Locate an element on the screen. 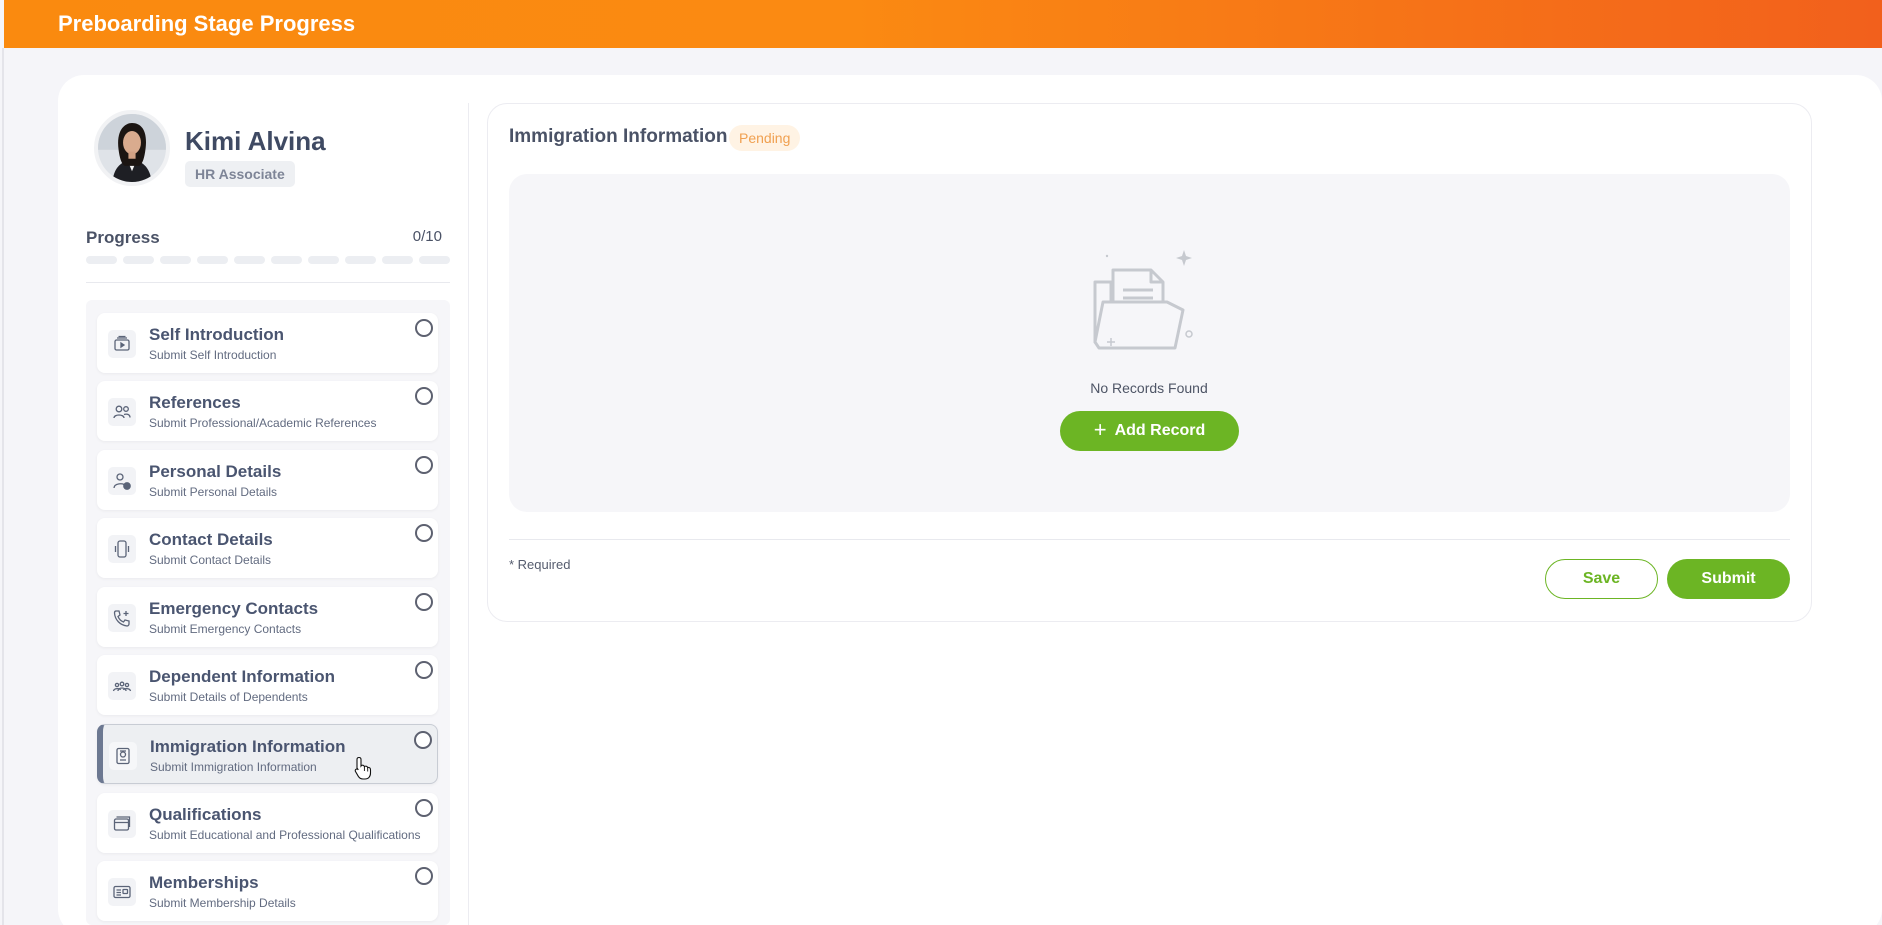  hand-cursor-icon is located at coordinates (363, 768).